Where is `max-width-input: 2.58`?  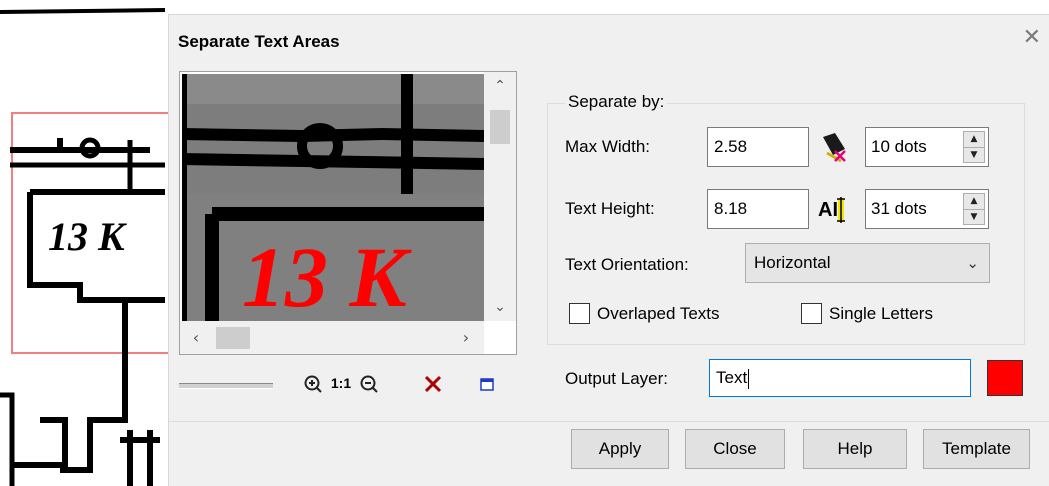
max-width-input: 2.58 is located at coordinates (758, 147).